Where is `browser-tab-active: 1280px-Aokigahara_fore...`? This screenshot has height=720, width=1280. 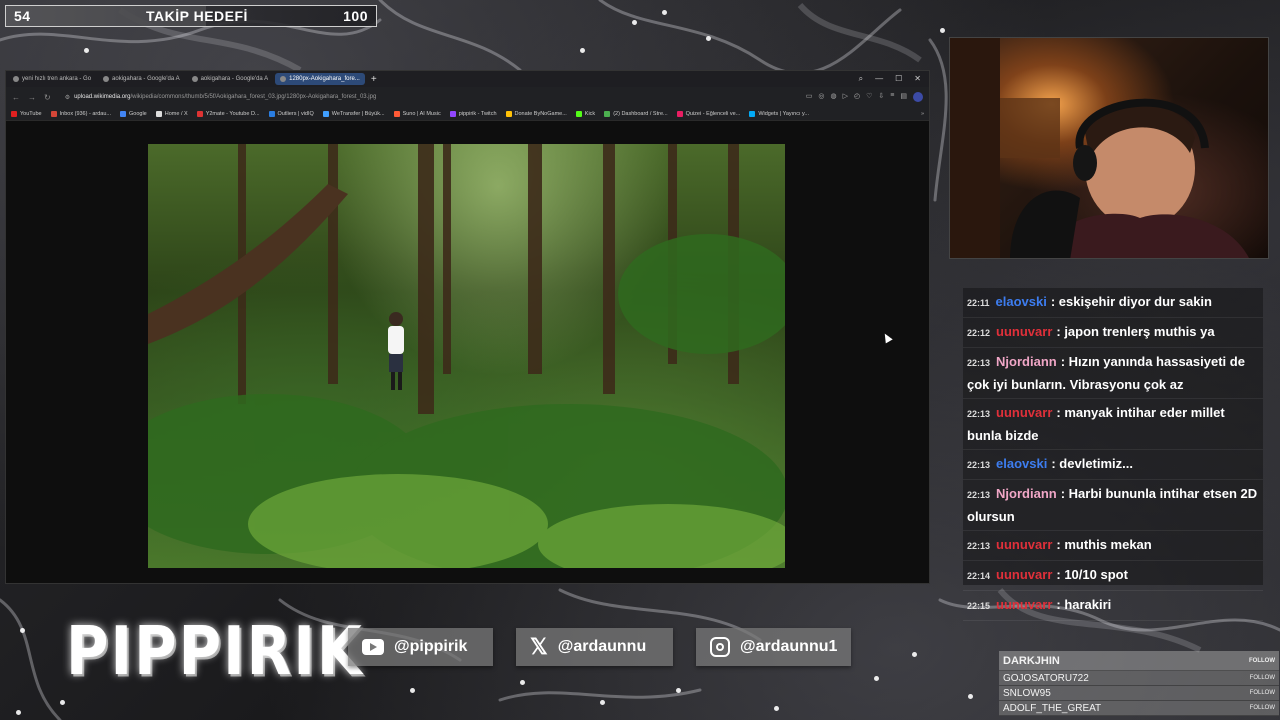 browser-tab-active: 1280px-Aokigahara_fore... is located at coordinates (320, 79).